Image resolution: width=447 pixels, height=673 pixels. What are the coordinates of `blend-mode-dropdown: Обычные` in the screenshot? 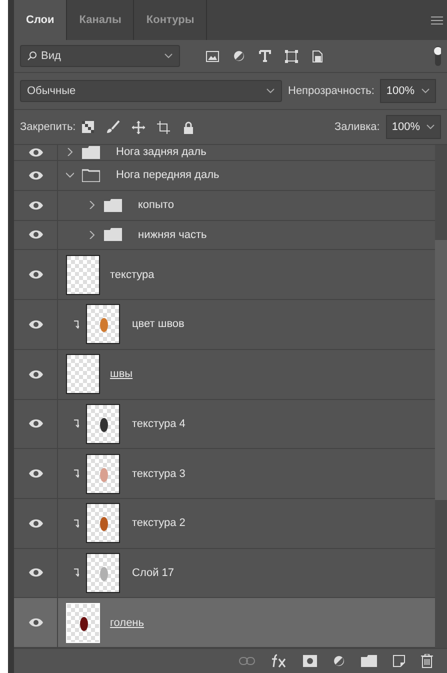 It's located at (151, 91).